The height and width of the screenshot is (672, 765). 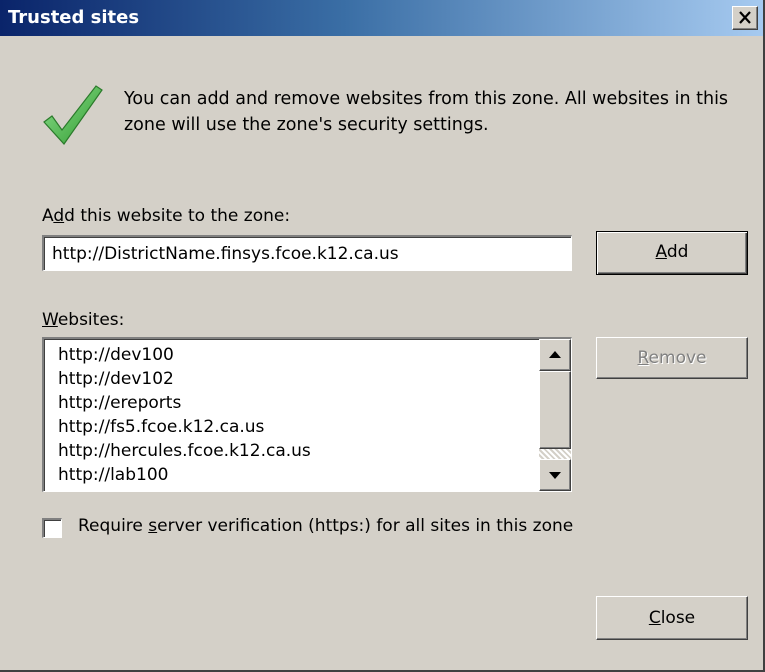 What do you see at coordinates (672, 618) in the screenshot?
I see `close-button: Close` at bounding box center [672, 618].